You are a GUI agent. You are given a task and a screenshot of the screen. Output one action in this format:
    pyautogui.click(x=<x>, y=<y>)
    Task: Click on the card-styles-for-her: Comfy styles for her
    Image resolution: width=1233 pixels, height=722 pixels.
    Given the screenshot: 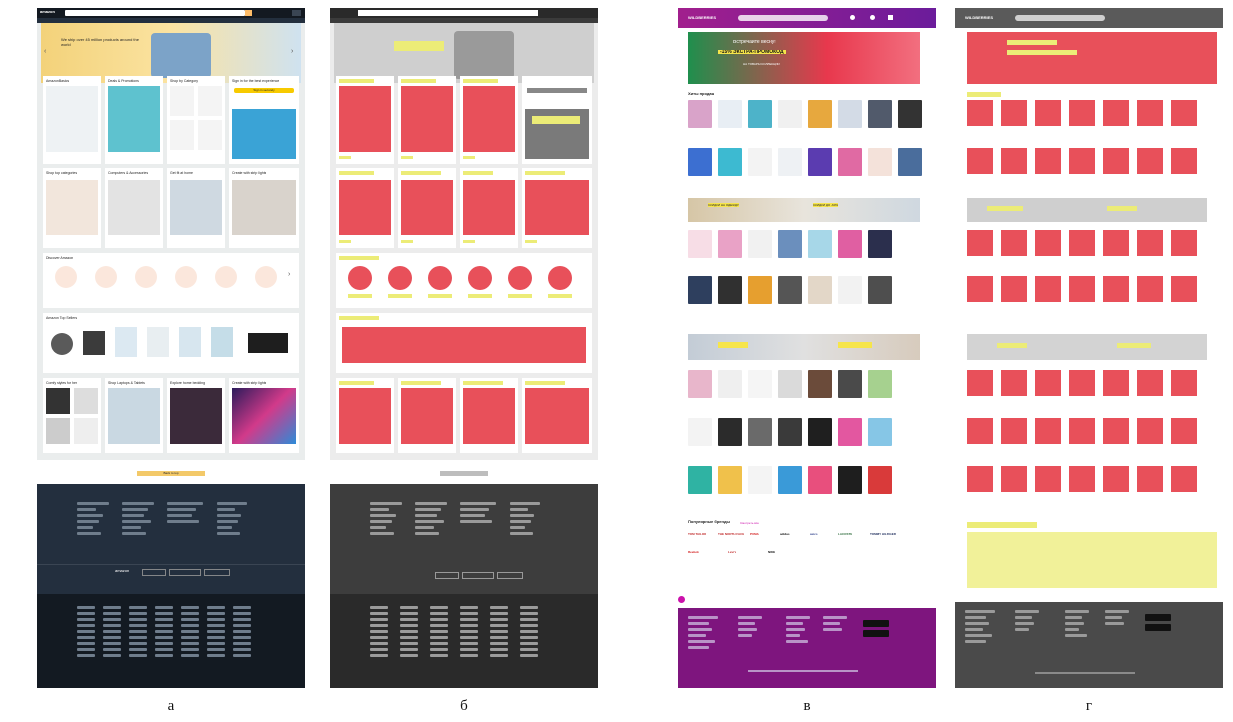 What is the action you would take?
    pyautogui.click(x=72, y=415)
    